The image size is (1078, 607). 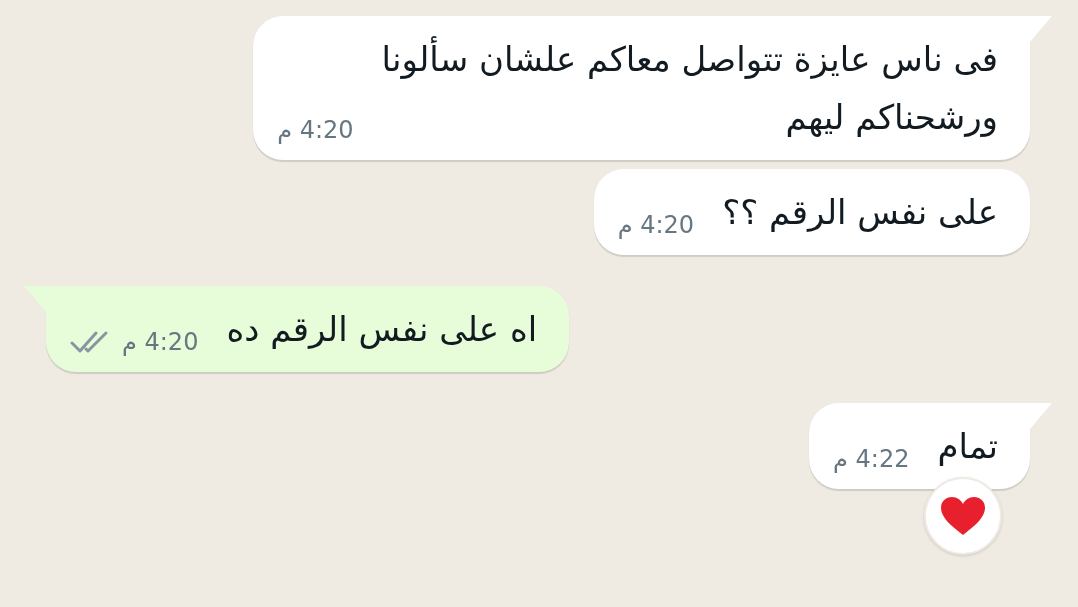 What do you see at coordinates (860, 212) in the screenshot?
I see `message-text: على نفس الرقم ؟؟` at bounding box center [860, 212].